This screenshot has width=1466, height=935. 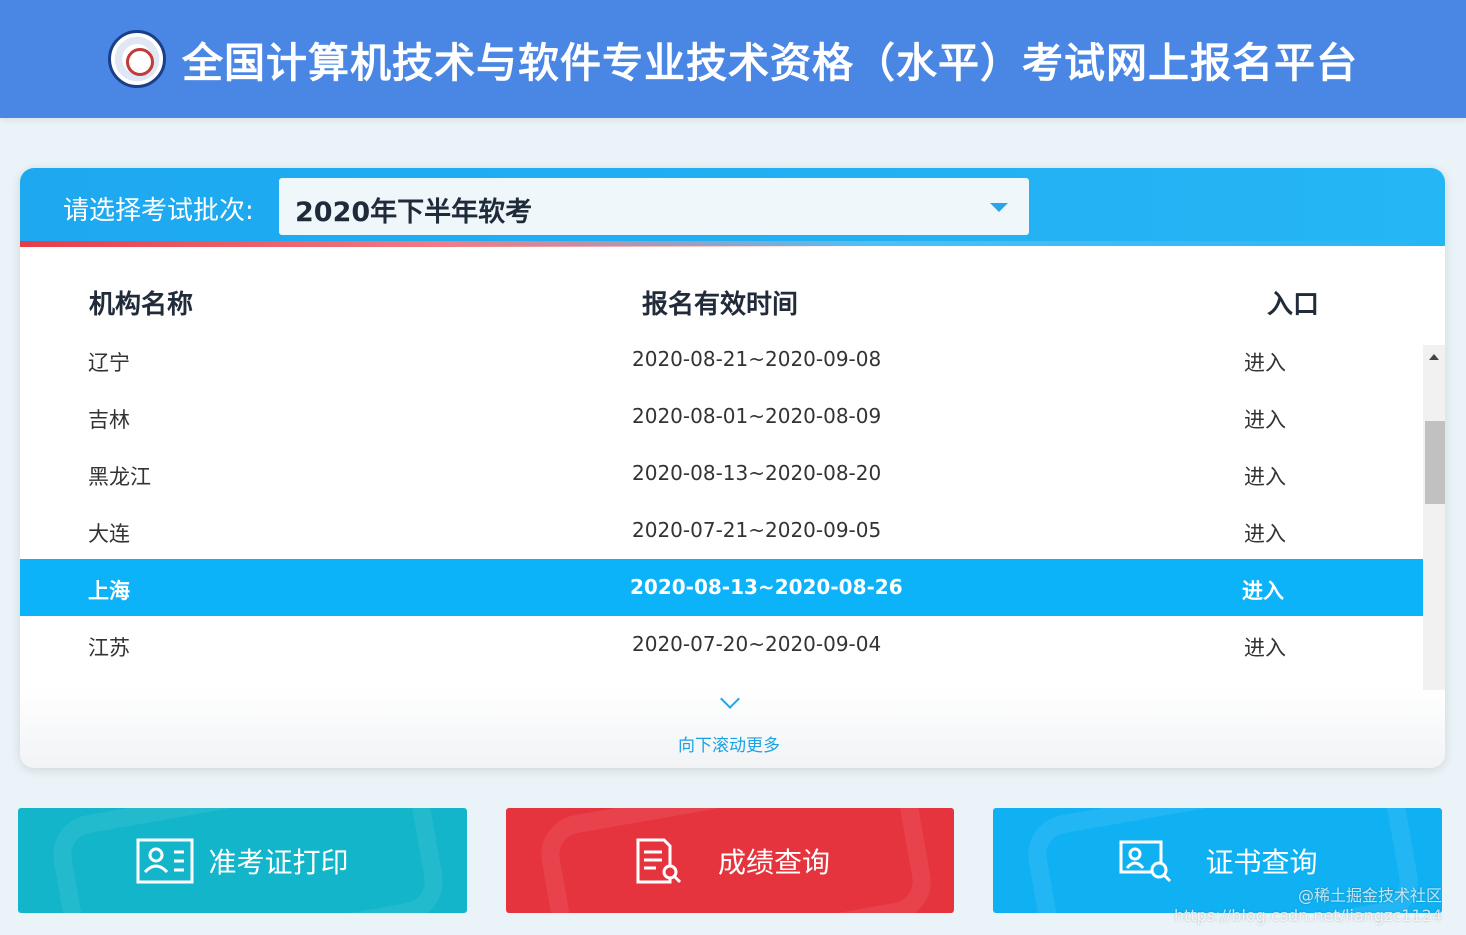 I want to click on table-row: 江苏 2020-07-20~2020-09-04 进入, so click(x=721, y=644).